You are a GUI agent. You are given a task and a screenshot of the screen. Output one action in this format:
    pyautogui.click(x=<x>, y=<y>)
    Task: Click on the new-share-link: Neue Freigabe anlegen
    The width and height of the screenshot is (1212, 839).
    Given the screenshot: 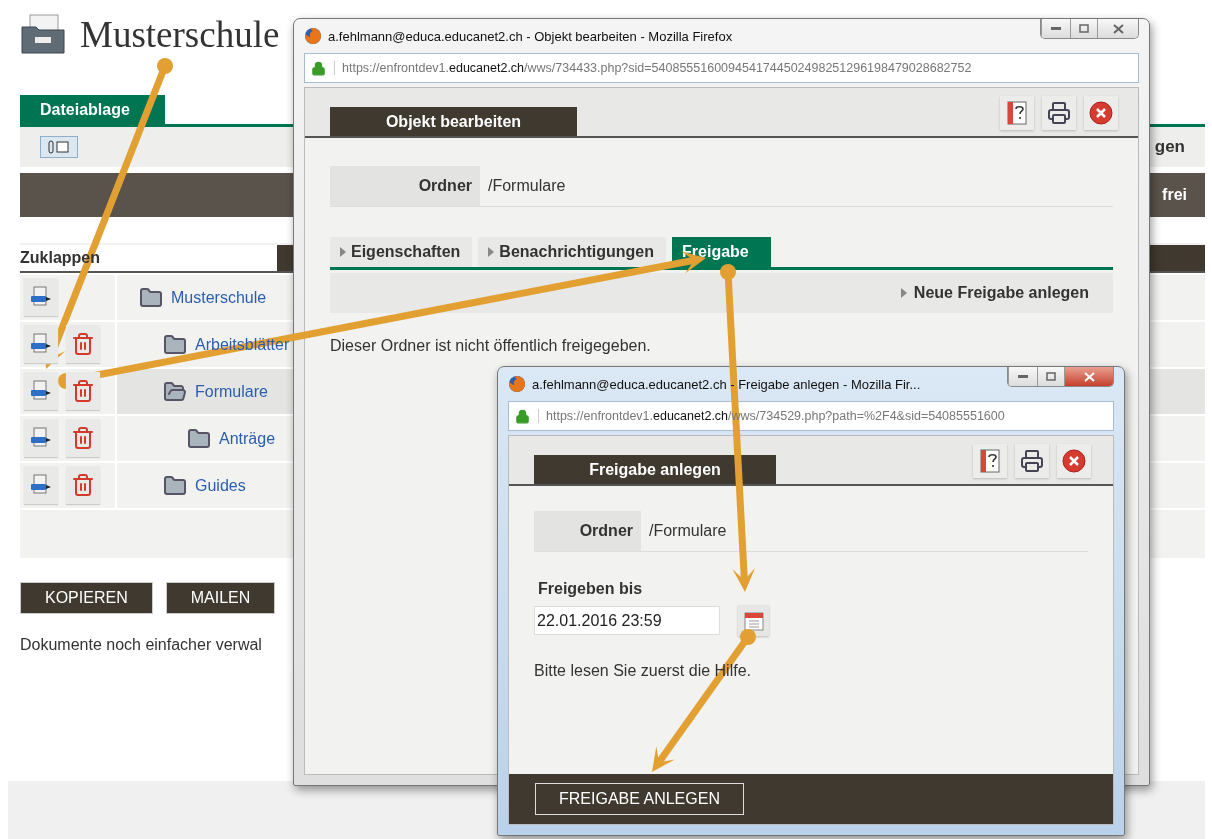 What is the action you would take?
    pyautogui.click(x=1001, y=293)
    